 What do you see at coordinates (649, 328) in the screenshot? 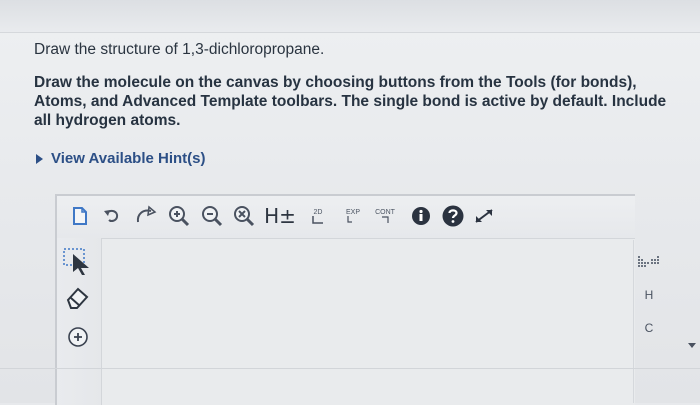
I see `atom-c-button: C` at bounding box center [649, 328].